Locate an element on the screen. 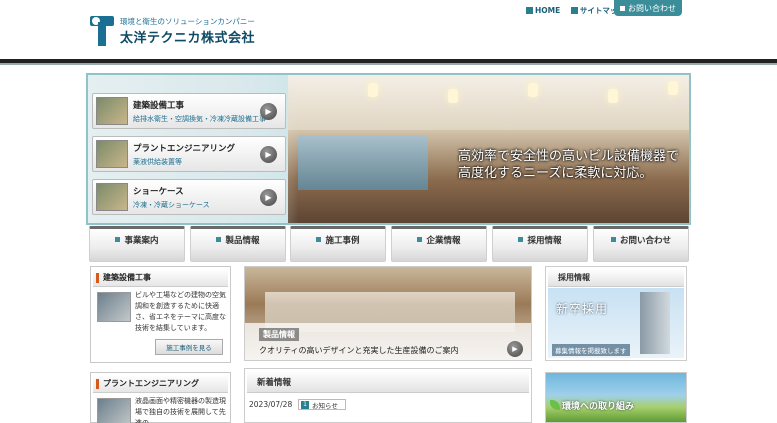  category-plant-button: プラントエンジニアリング 薬液供給装置等 ▶ is located at coordinates (189, 154).